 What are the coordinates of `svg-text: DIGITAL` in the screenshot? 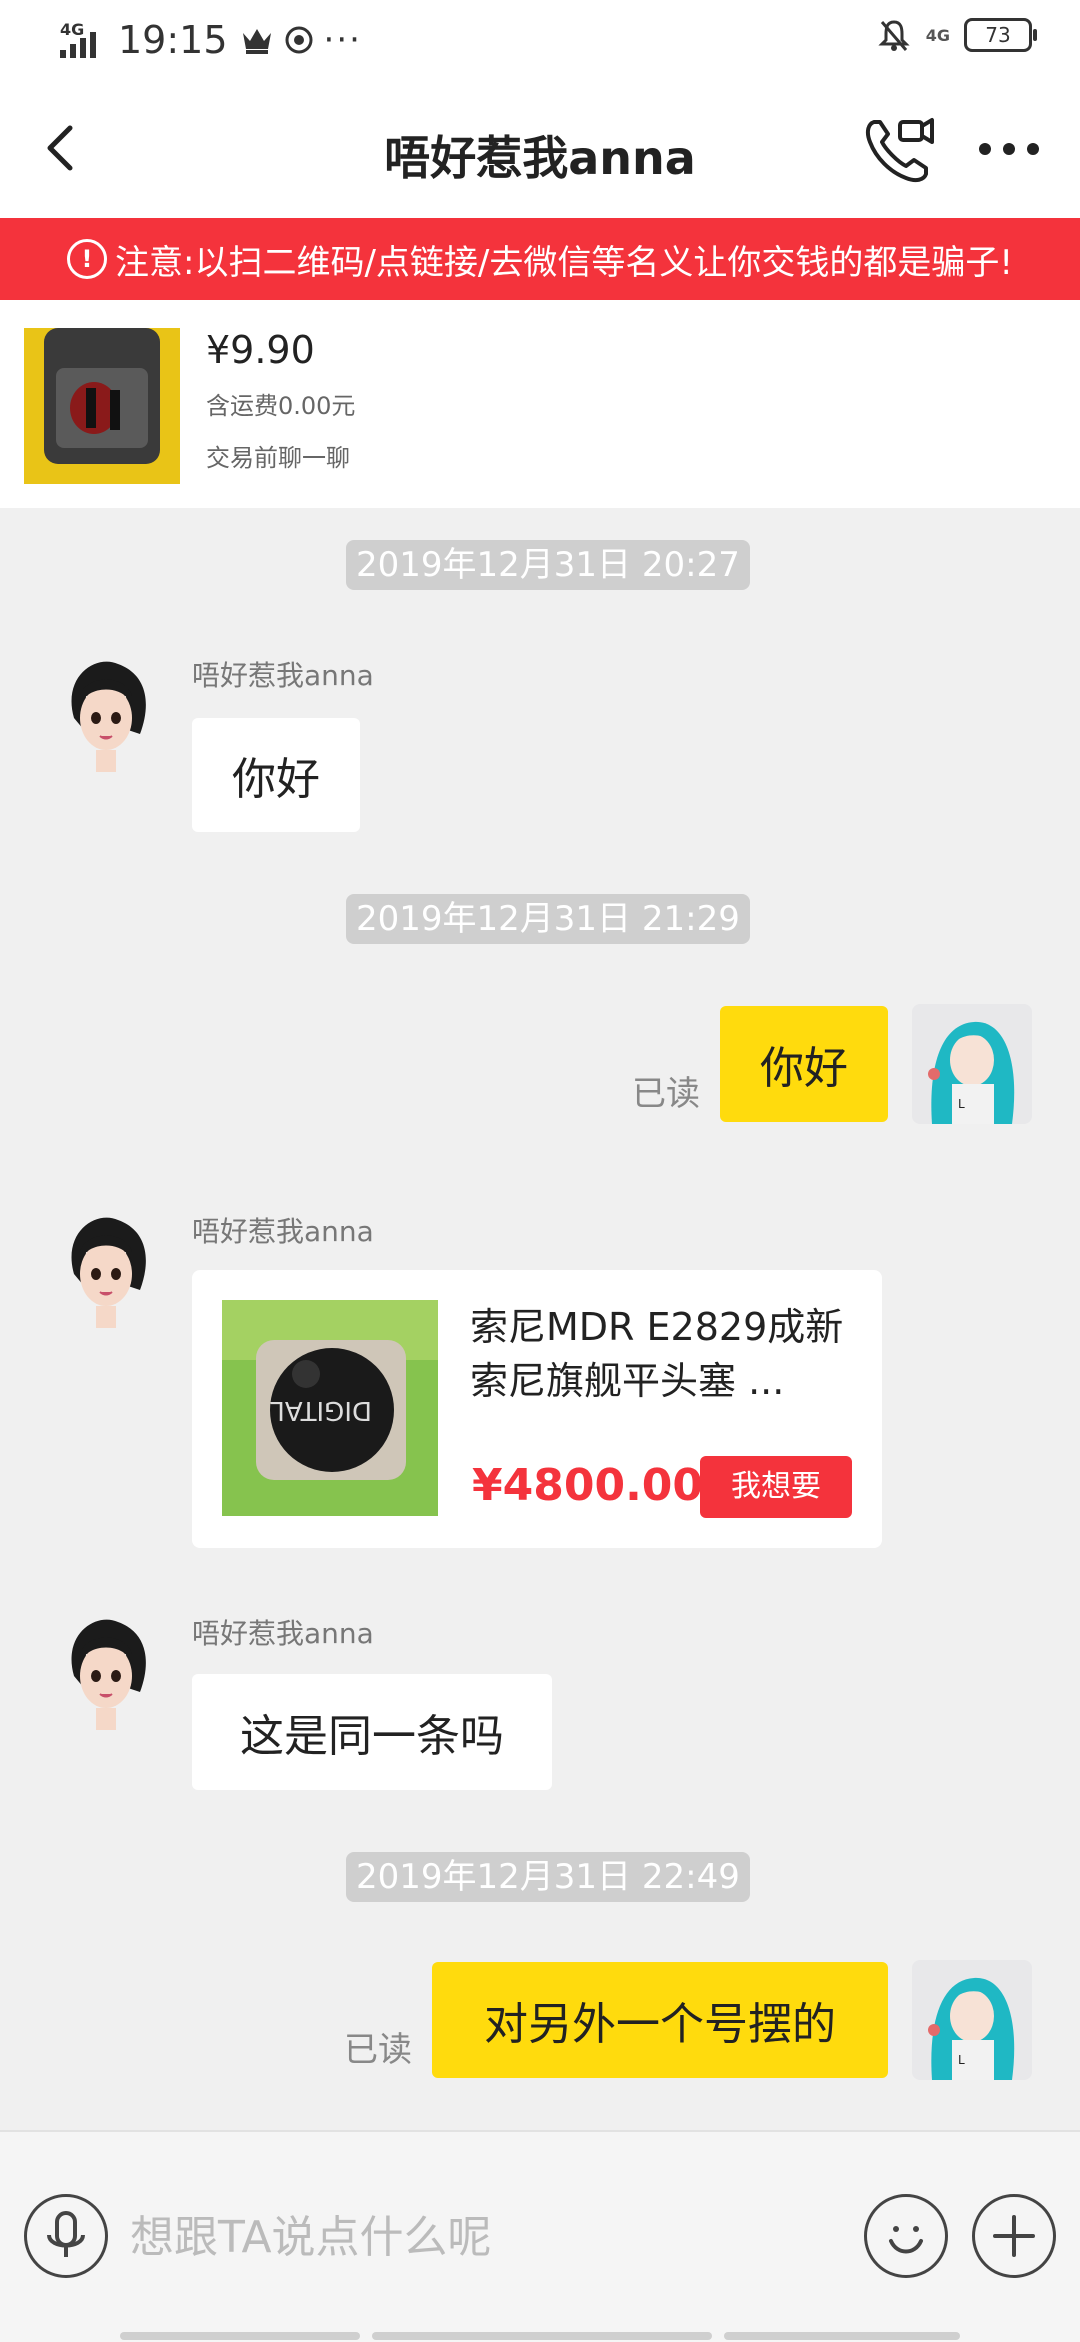 It's located at (321, 1410).